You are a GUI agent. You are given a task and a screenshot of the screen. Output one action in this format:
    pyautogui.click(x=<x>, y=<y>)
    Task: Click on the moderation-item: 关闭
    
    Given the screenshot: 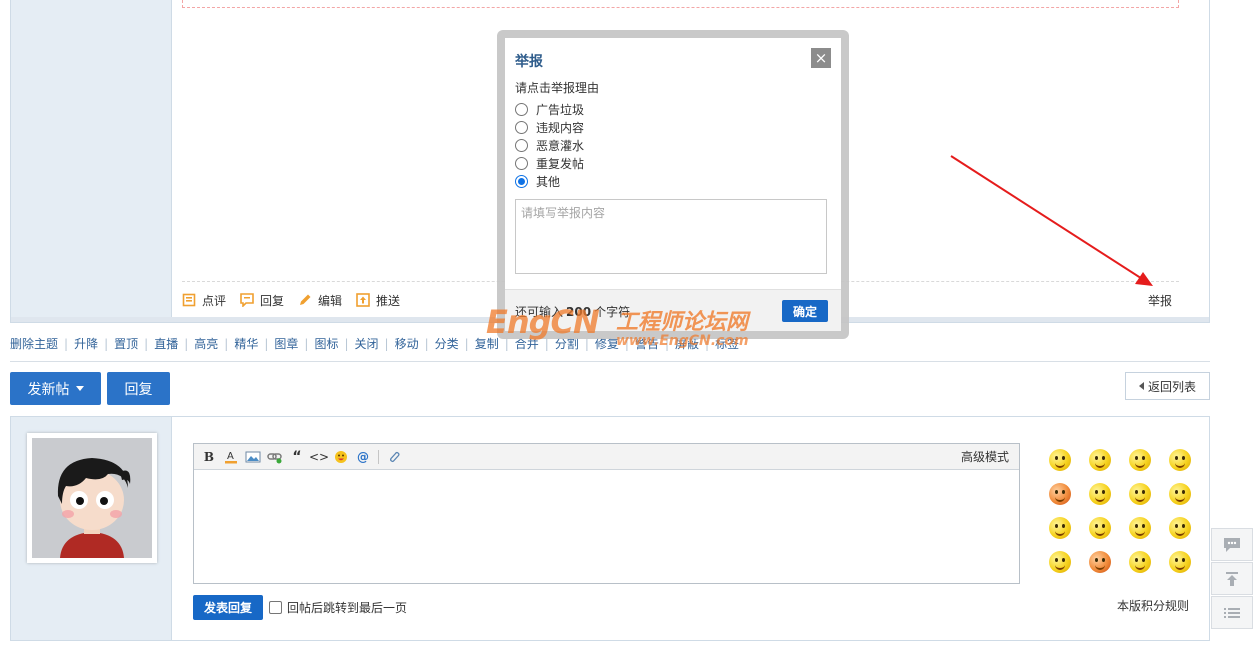 What is the action you would take?
    pyautogui.click(x=367, y=343)
    